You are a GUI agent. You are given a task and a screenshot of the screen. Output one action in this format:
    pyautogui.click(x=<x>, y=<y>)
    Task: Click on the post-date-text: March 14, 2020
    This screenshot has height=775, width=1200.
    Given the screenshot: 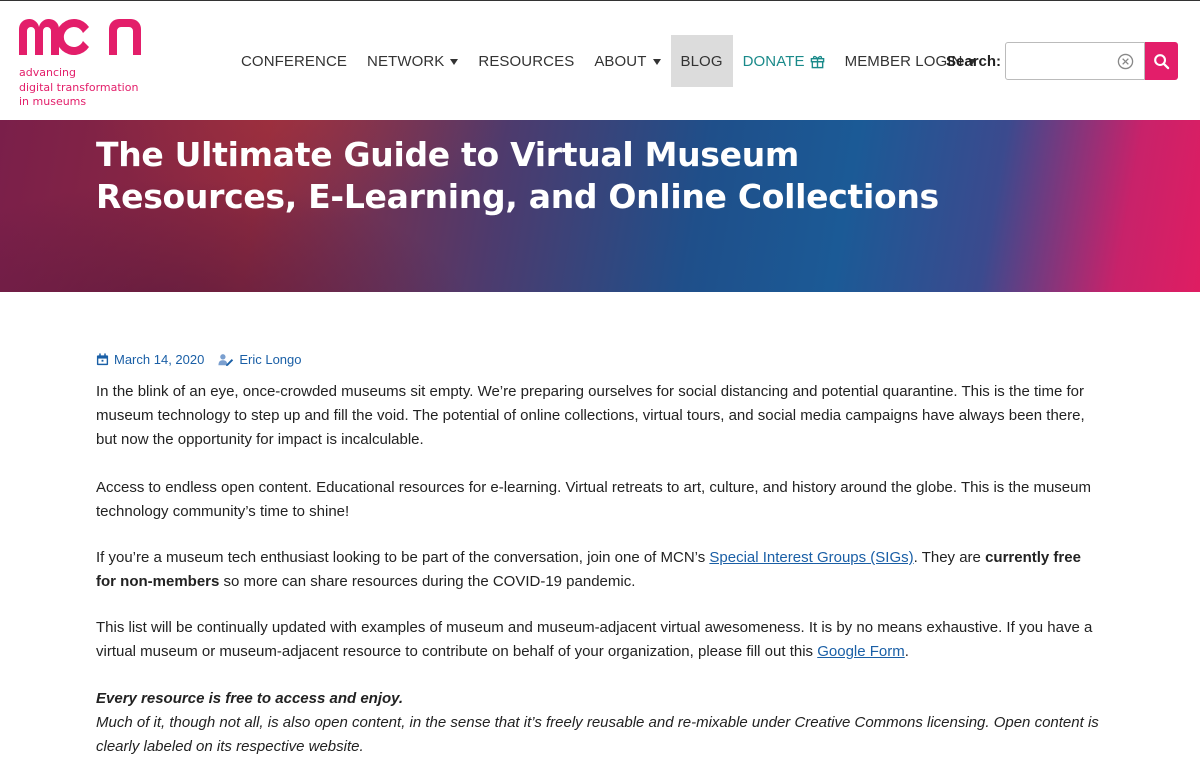 What is the action you would take?
    pyautogui.click(x=159, y=359)
    